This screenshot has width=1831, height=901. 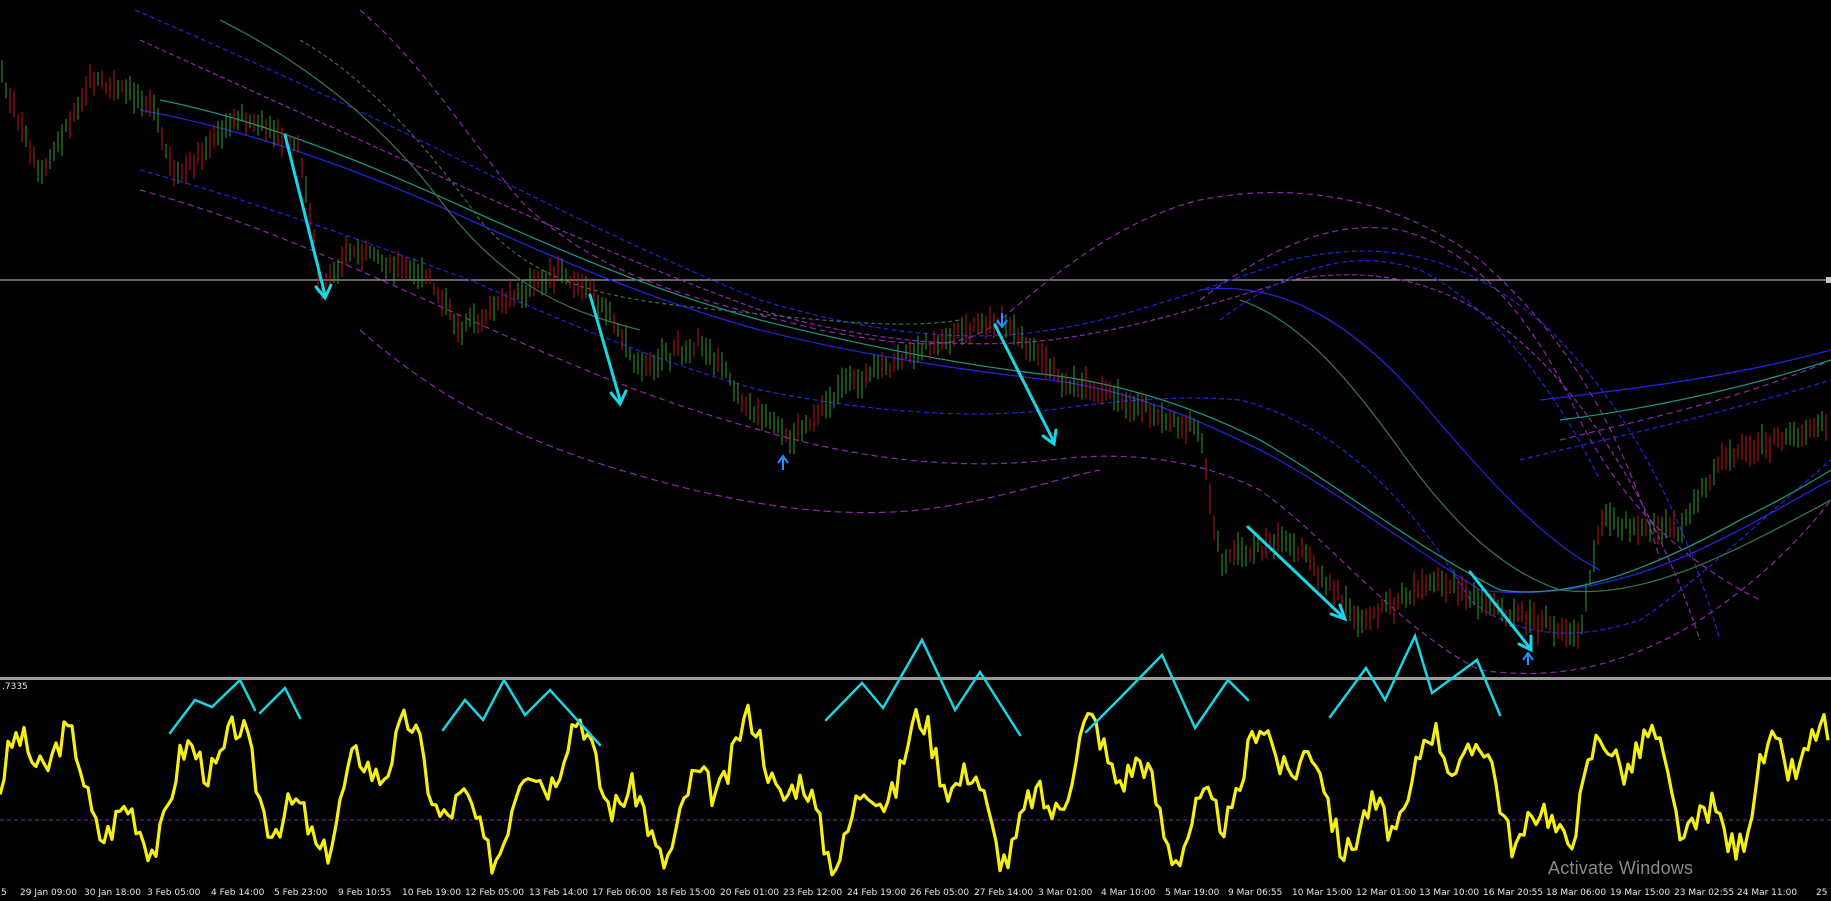 I want to click on time-axis-label: 3 Feb 05:00, so click(x=174, y=893).